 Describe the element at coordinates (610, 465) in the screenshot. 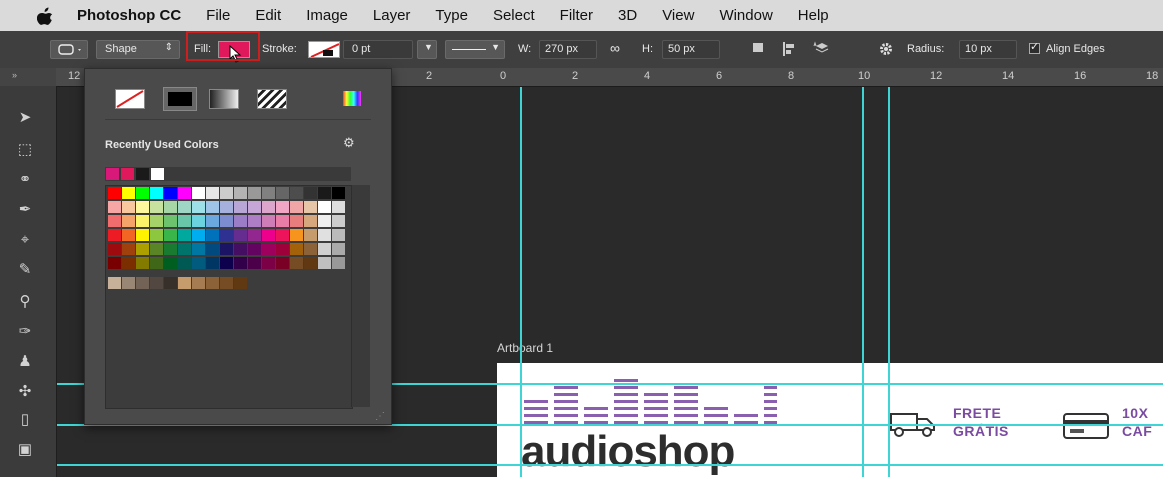

I see `horizontal-guide` at that location.